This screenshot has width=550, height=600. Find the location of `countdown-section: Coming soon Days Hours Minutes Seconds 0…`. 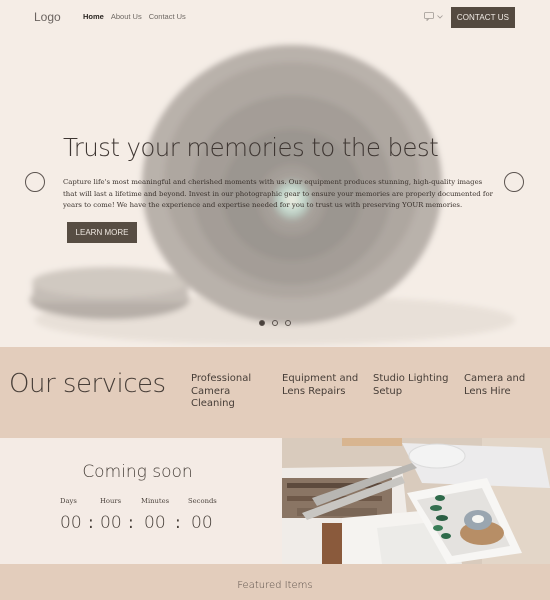

countdown-section: Coming soon Days Hours Minutes Seconds 0… is located at coordinates (141, 501).